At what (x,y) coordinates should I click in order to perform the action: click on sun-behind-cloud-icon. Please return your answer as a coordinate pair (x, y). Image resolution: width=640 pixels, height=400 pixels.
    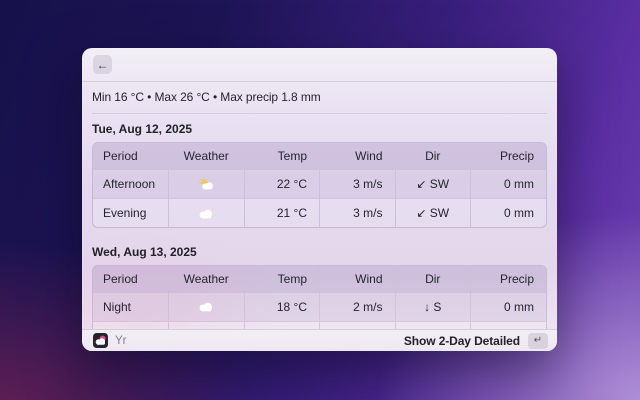
    Looking at the image, I should click on (206, 184).